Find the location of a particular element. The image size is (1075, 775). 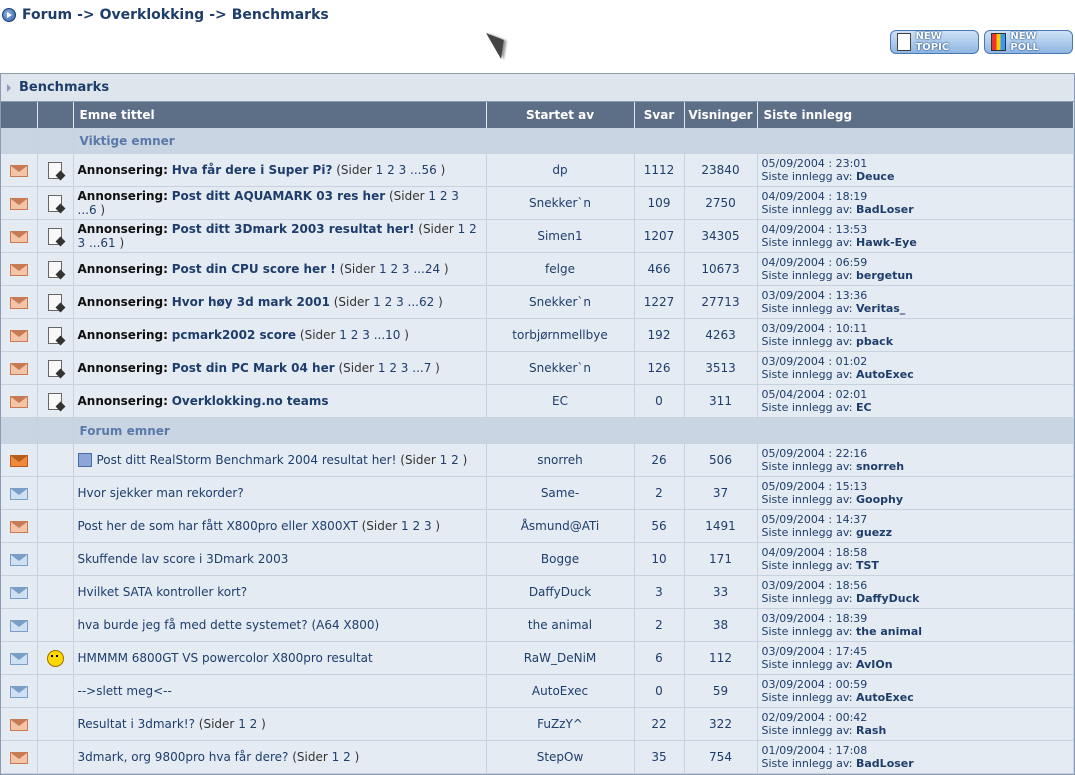

last-post-author: AvIOn is located at coordinates (874, 664).